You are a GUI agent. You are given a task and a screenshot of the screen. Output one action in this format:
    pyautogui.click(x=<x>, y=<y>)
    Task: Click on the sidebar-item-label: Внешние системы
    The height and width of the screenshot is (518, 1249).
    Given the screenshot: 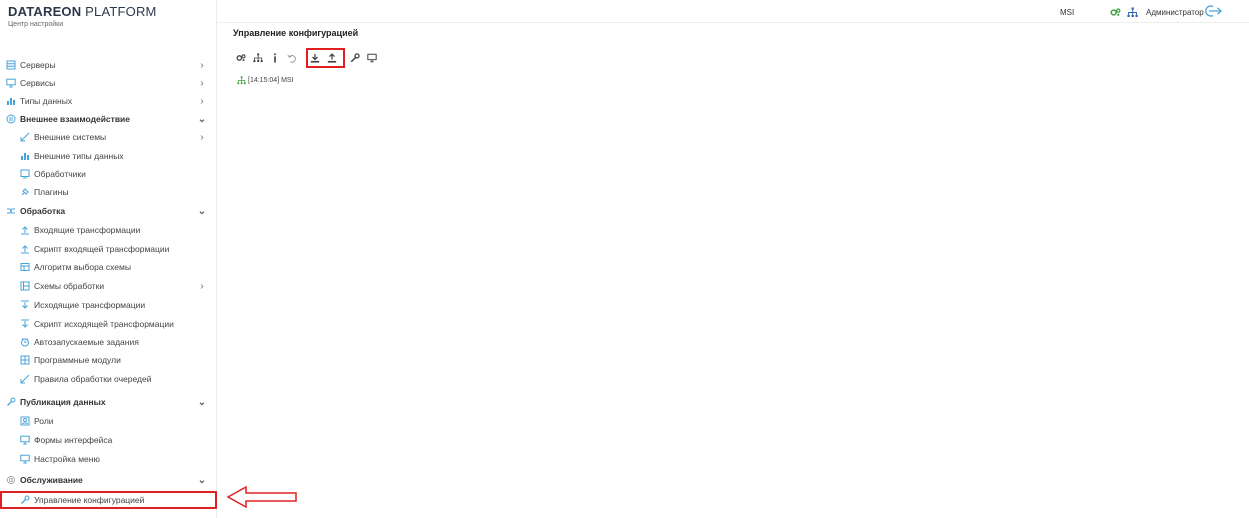 What is the action you would take?
    pyautogui.click(x=70, y=137)
    